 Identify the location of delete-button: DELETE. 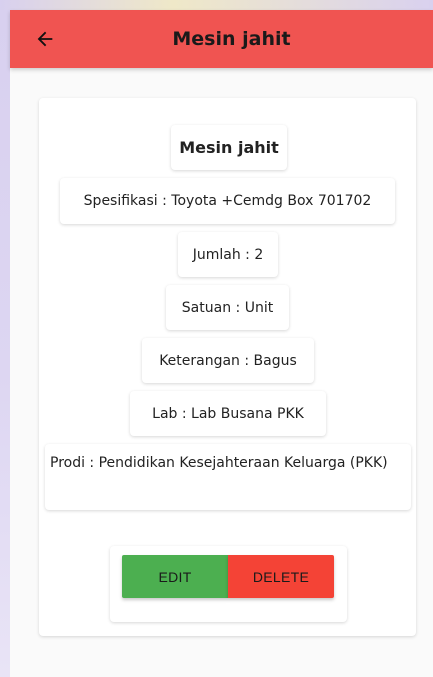
(281, 576).